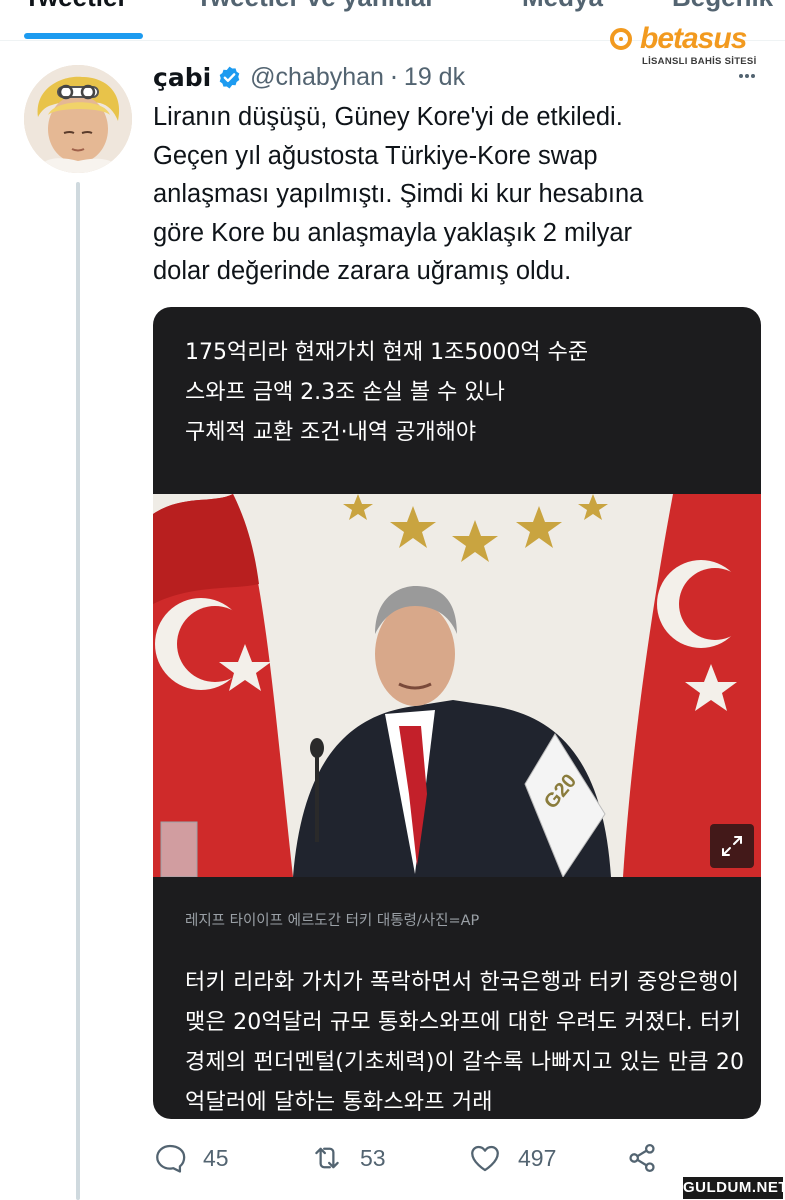 The width and height of the screenshot is (785, 1200). I want to click on retweet-count: 53, so click(373, 1157).